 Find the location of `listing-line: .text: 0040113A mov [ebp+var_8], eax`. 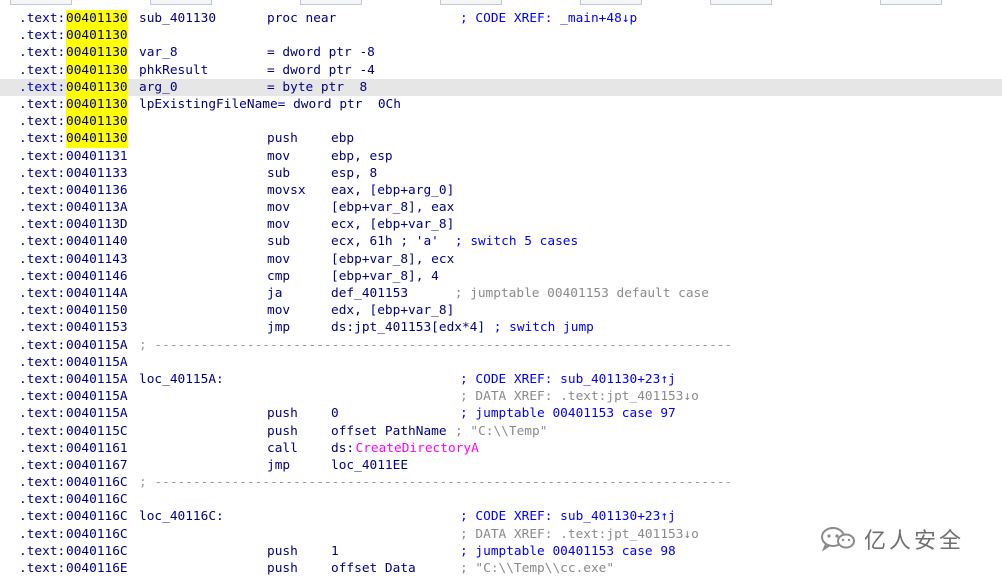

listing-line: .text: 0040113A mov [ebp+var_8], eax is located at coordinates (501, 207).